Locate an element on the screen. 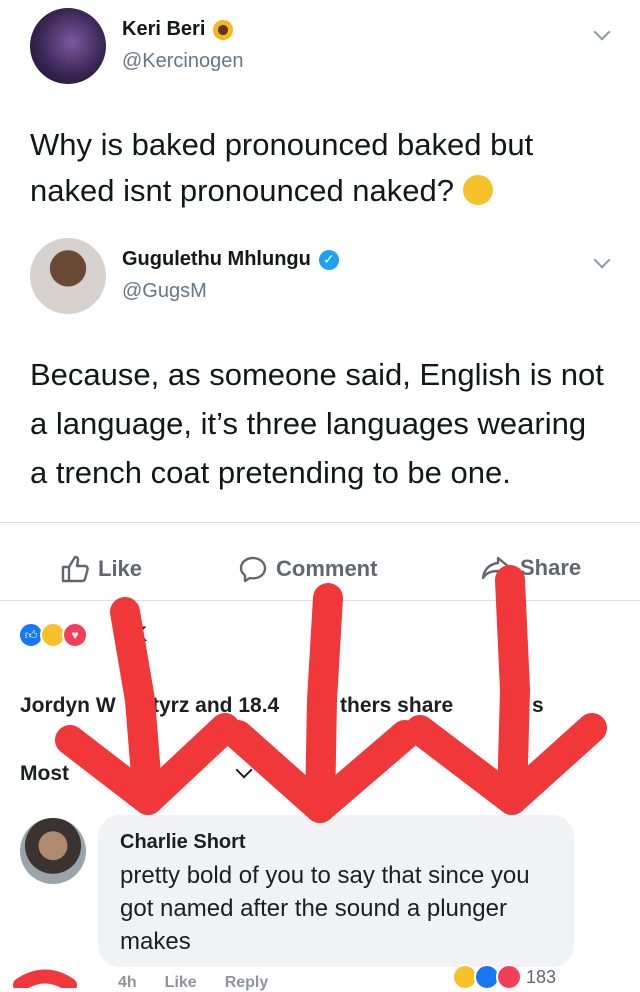 This screenshot has height=992, width=640. share-icon is located at coordinates (496, 568).